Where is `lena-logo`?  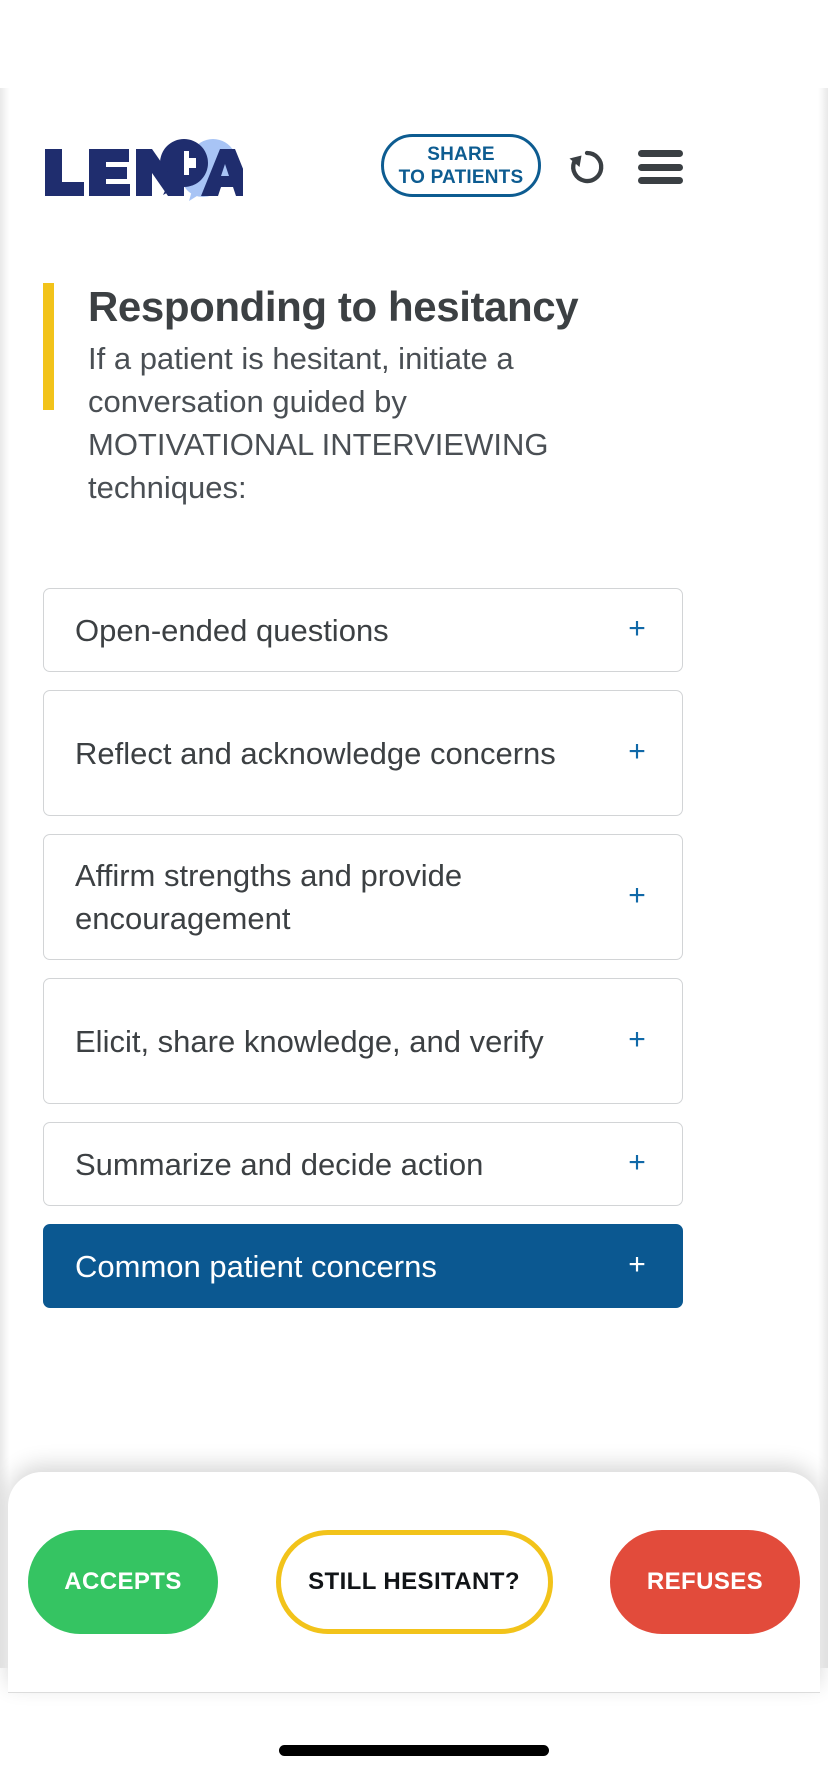 lena-logo is located at coordinates (143, 173).